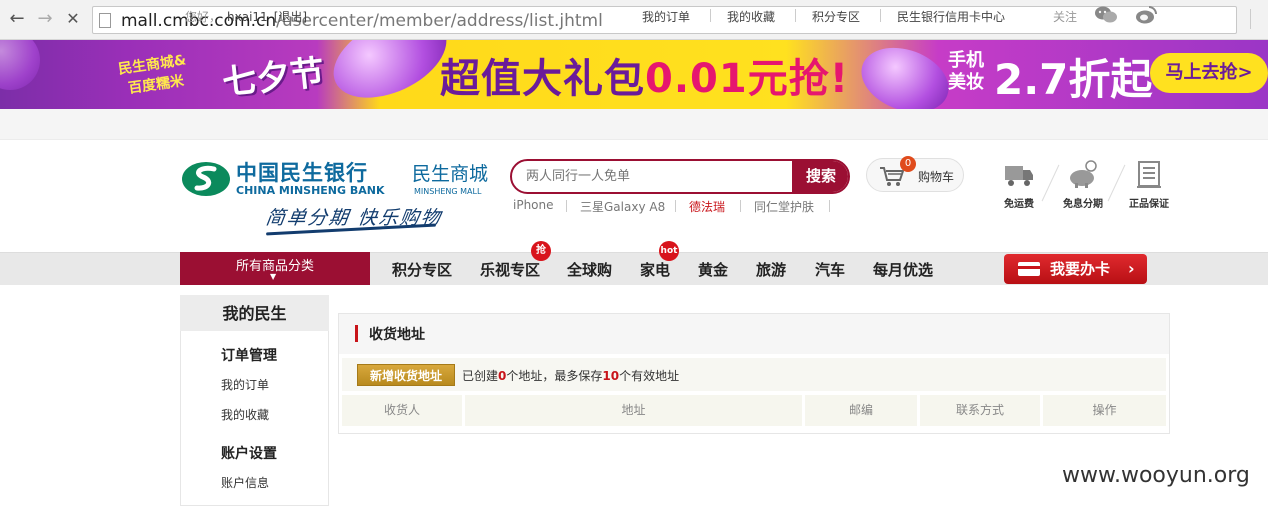 The image size is (1268, 506). Describe the element at coordinates (707, 206) in the screenshot. I see `hot-keyword-defarui: 德法瑞` at that location.